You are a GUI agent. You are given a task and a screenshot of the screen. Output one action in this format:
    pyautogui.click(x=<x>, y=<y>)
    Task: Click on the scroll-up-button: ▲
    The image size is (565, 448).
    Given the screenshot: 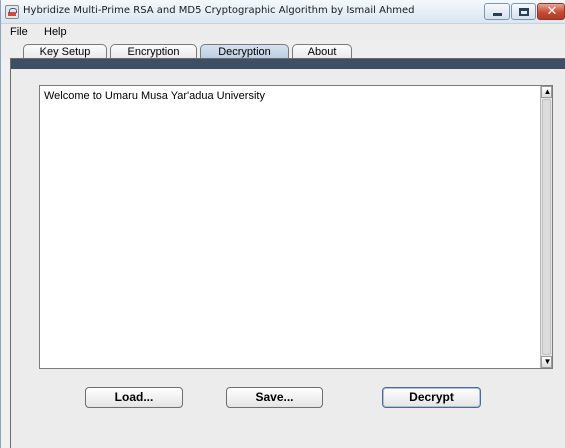 What is the action you would take?
    pyautogui.click(x=546, y=92)
    